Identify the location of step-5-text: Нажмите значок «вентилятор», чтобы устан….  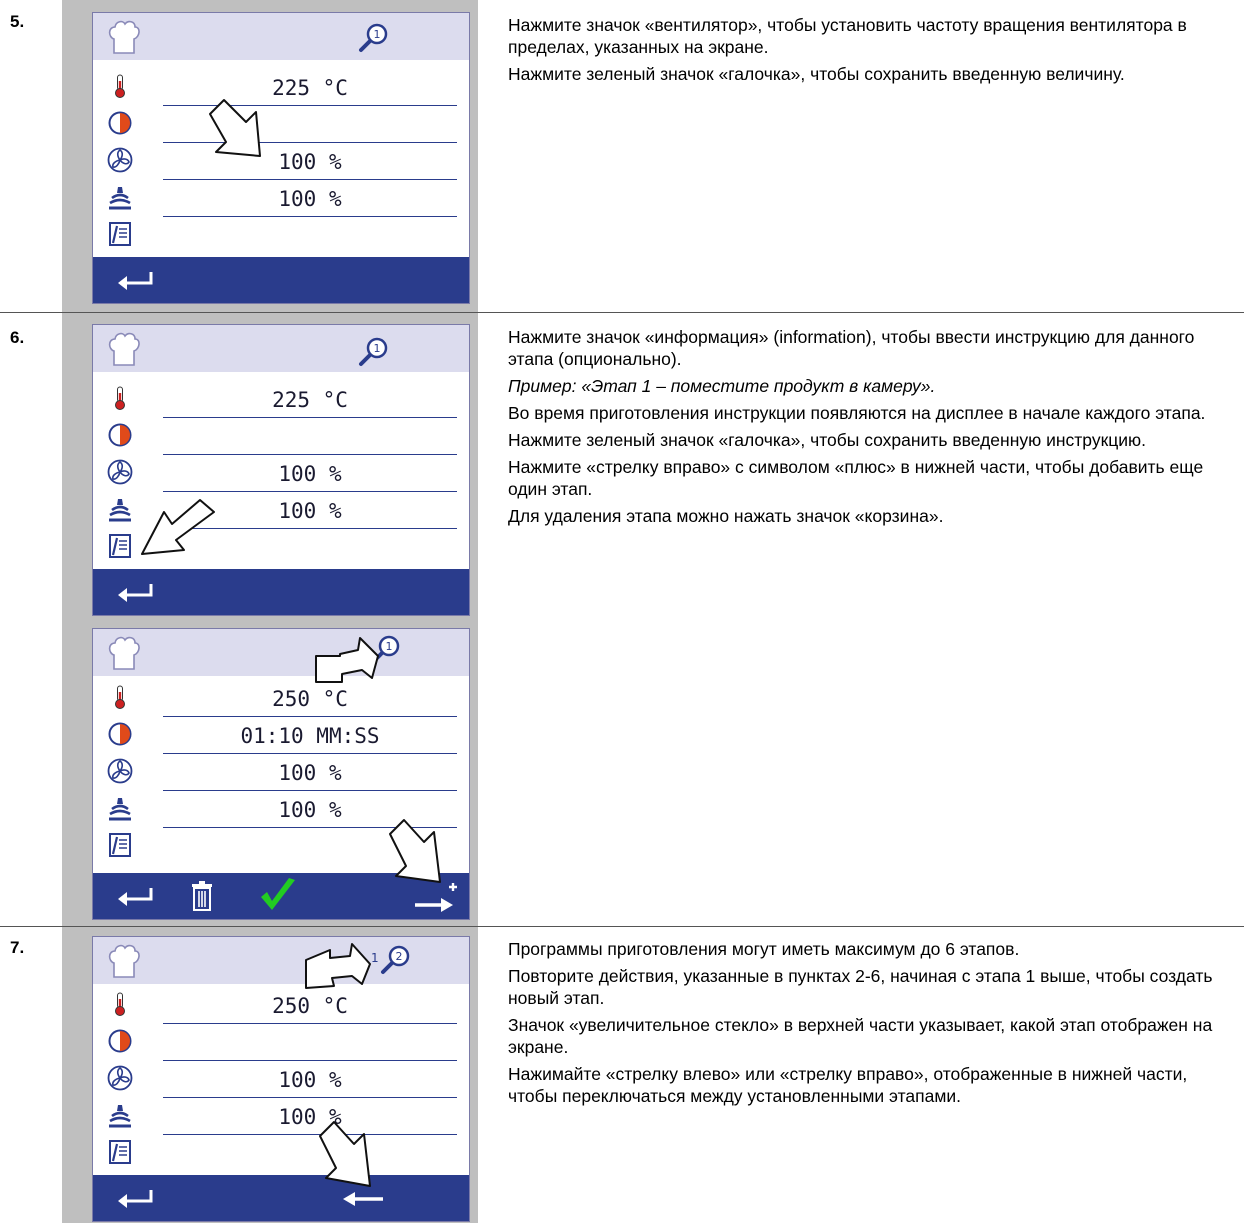
(872, 52).